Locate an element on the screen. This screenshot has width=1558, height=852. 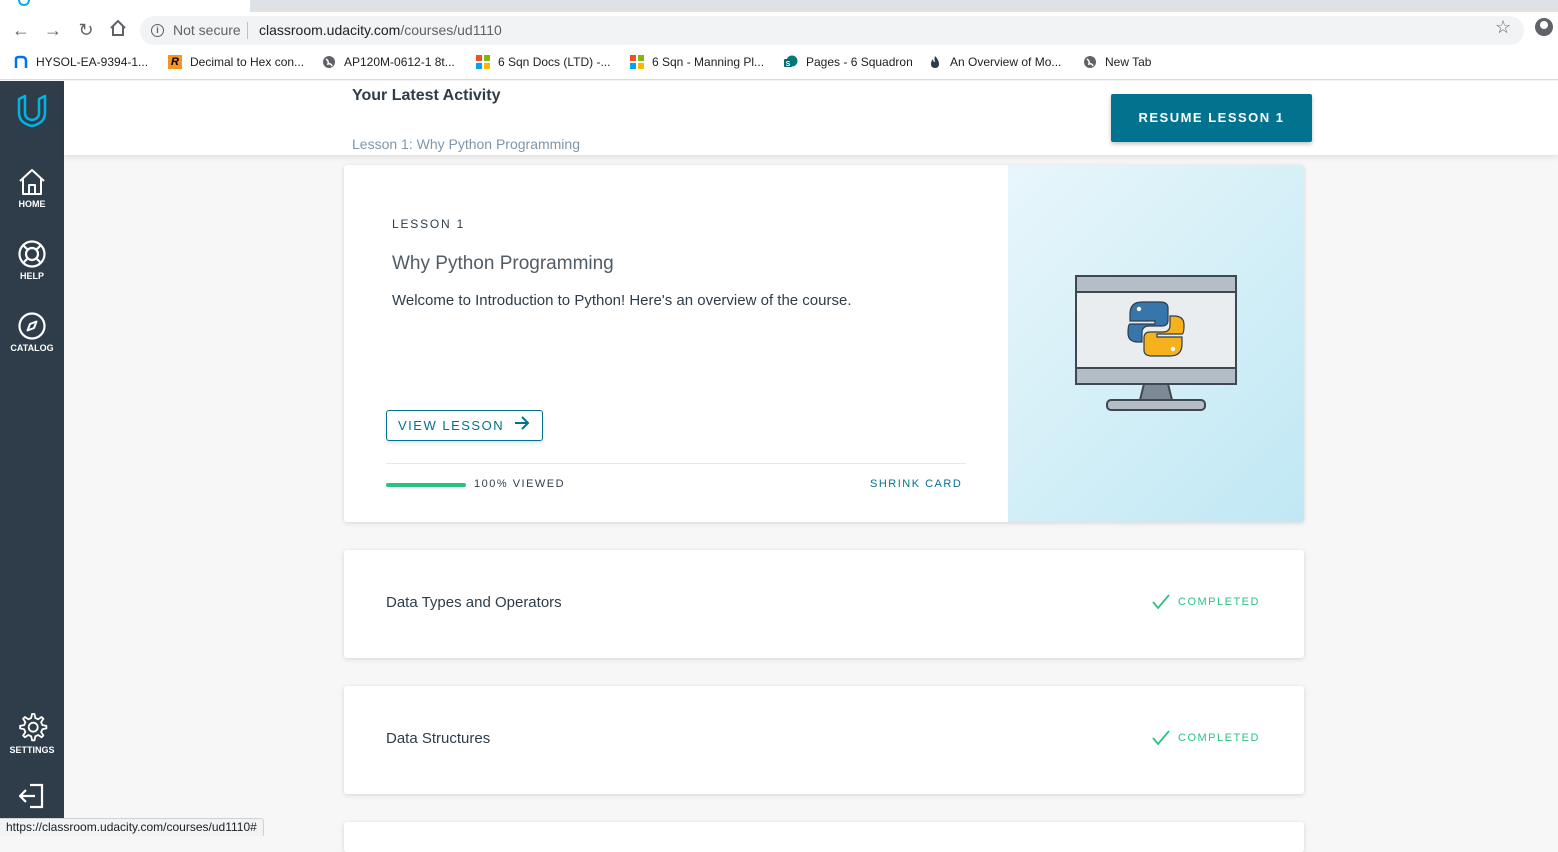
progress-text: 100% VIEWED is located at coordinates (520, 484).